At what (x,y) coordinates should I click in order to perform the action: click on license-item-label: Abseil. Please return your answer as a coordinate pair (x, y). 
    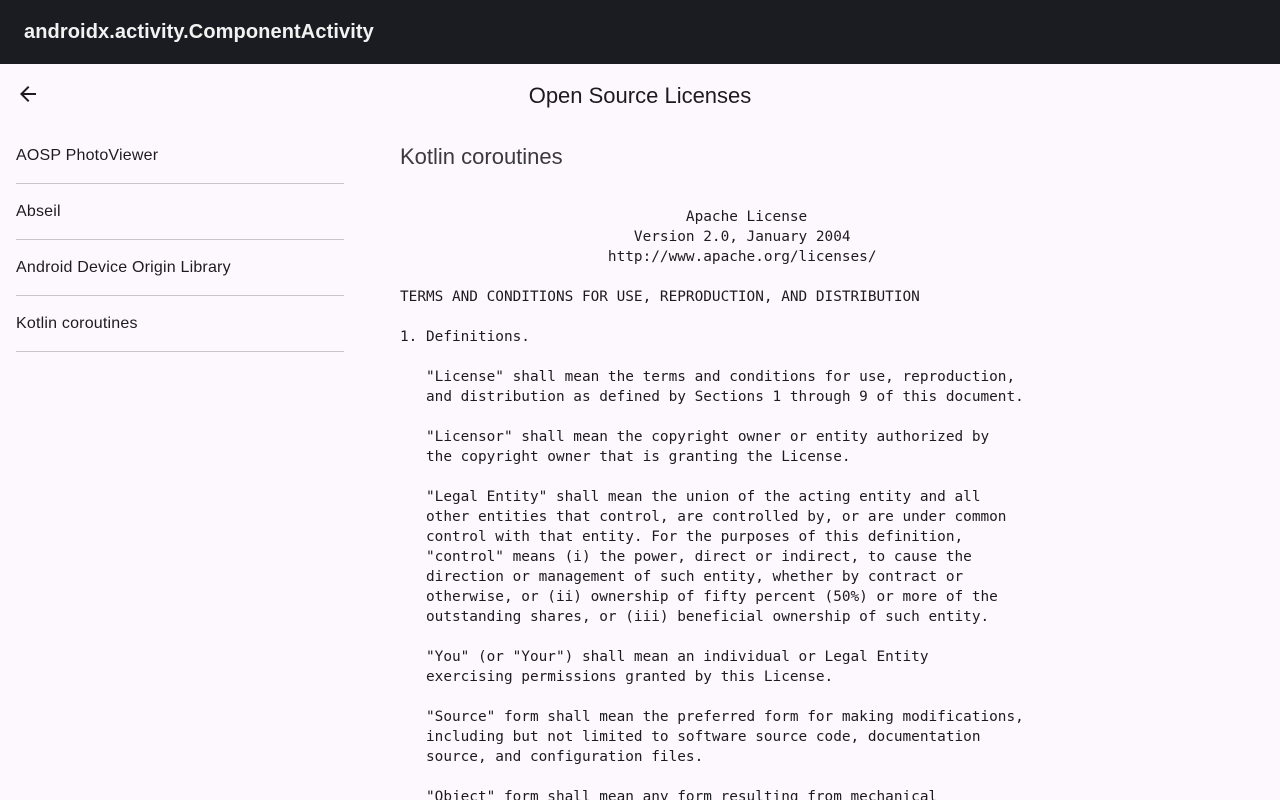
    Looking at the image, I should click on (38, 211).